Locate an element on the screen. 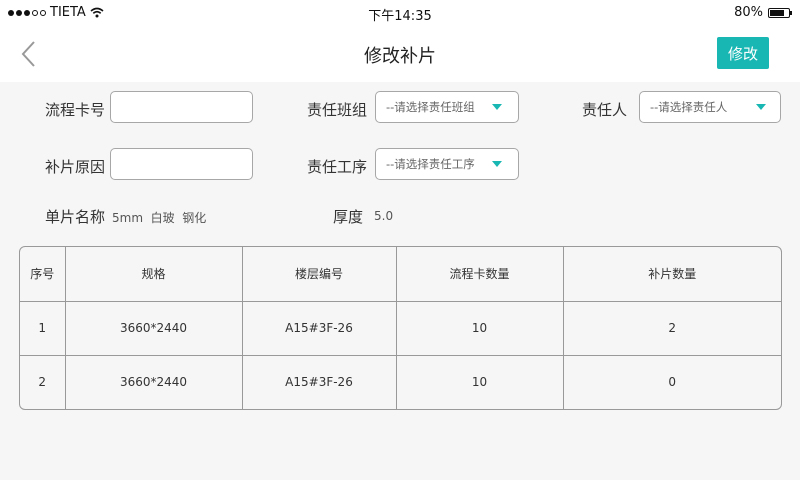 This screenshot has height=480, width=800. team-select: --请选择责任班组 is located at coordinates (447, 107).